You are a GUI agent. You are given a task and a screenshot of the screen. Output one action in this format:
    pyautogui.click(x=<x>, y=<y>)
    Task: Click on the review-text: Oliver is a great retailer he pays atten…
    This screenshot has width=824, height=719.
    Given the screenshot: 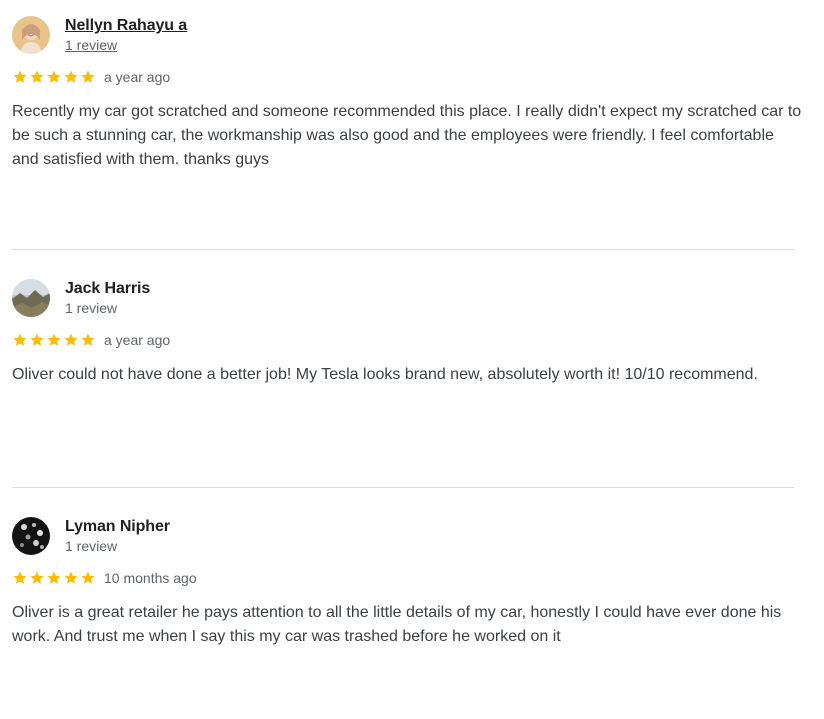 What is the action you would take?
    pyautogui.click(x=397, y=624)
    